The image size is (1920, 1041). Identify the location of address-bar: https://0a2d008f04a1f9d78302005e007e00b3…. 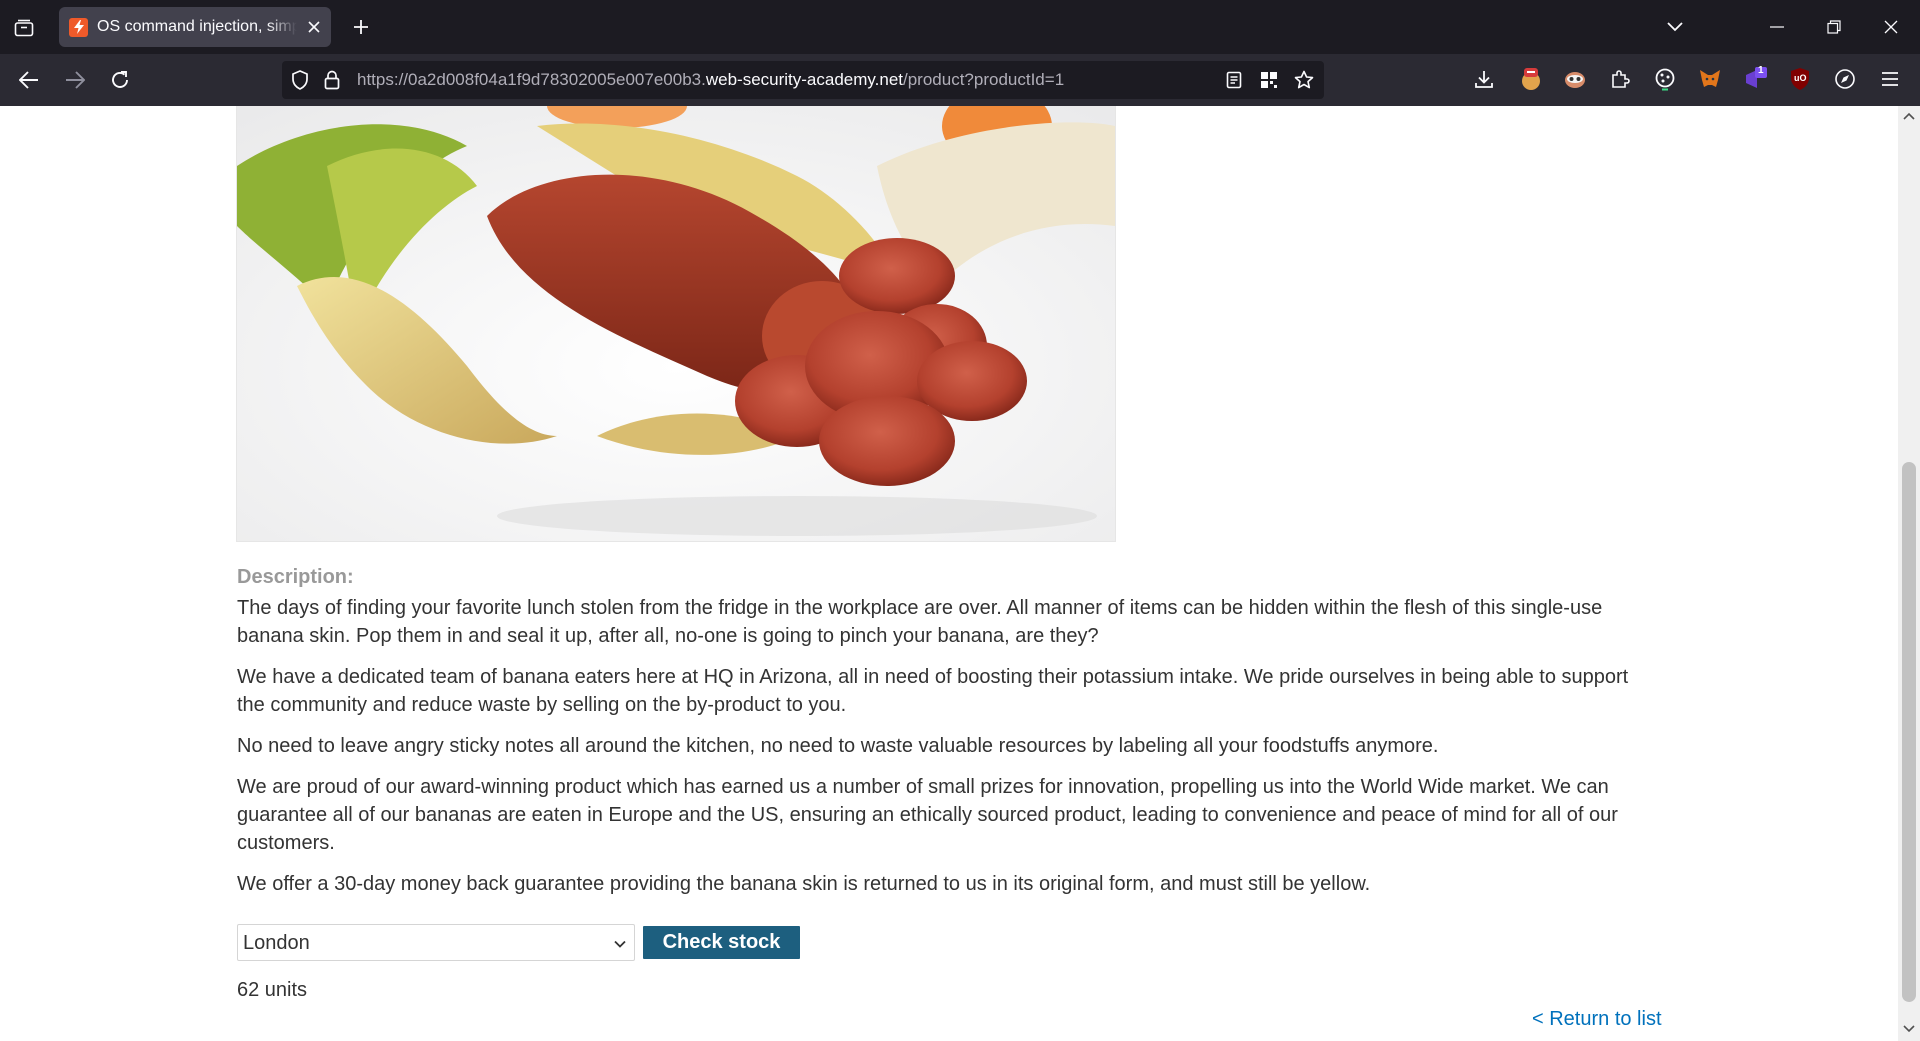
(803, 80).